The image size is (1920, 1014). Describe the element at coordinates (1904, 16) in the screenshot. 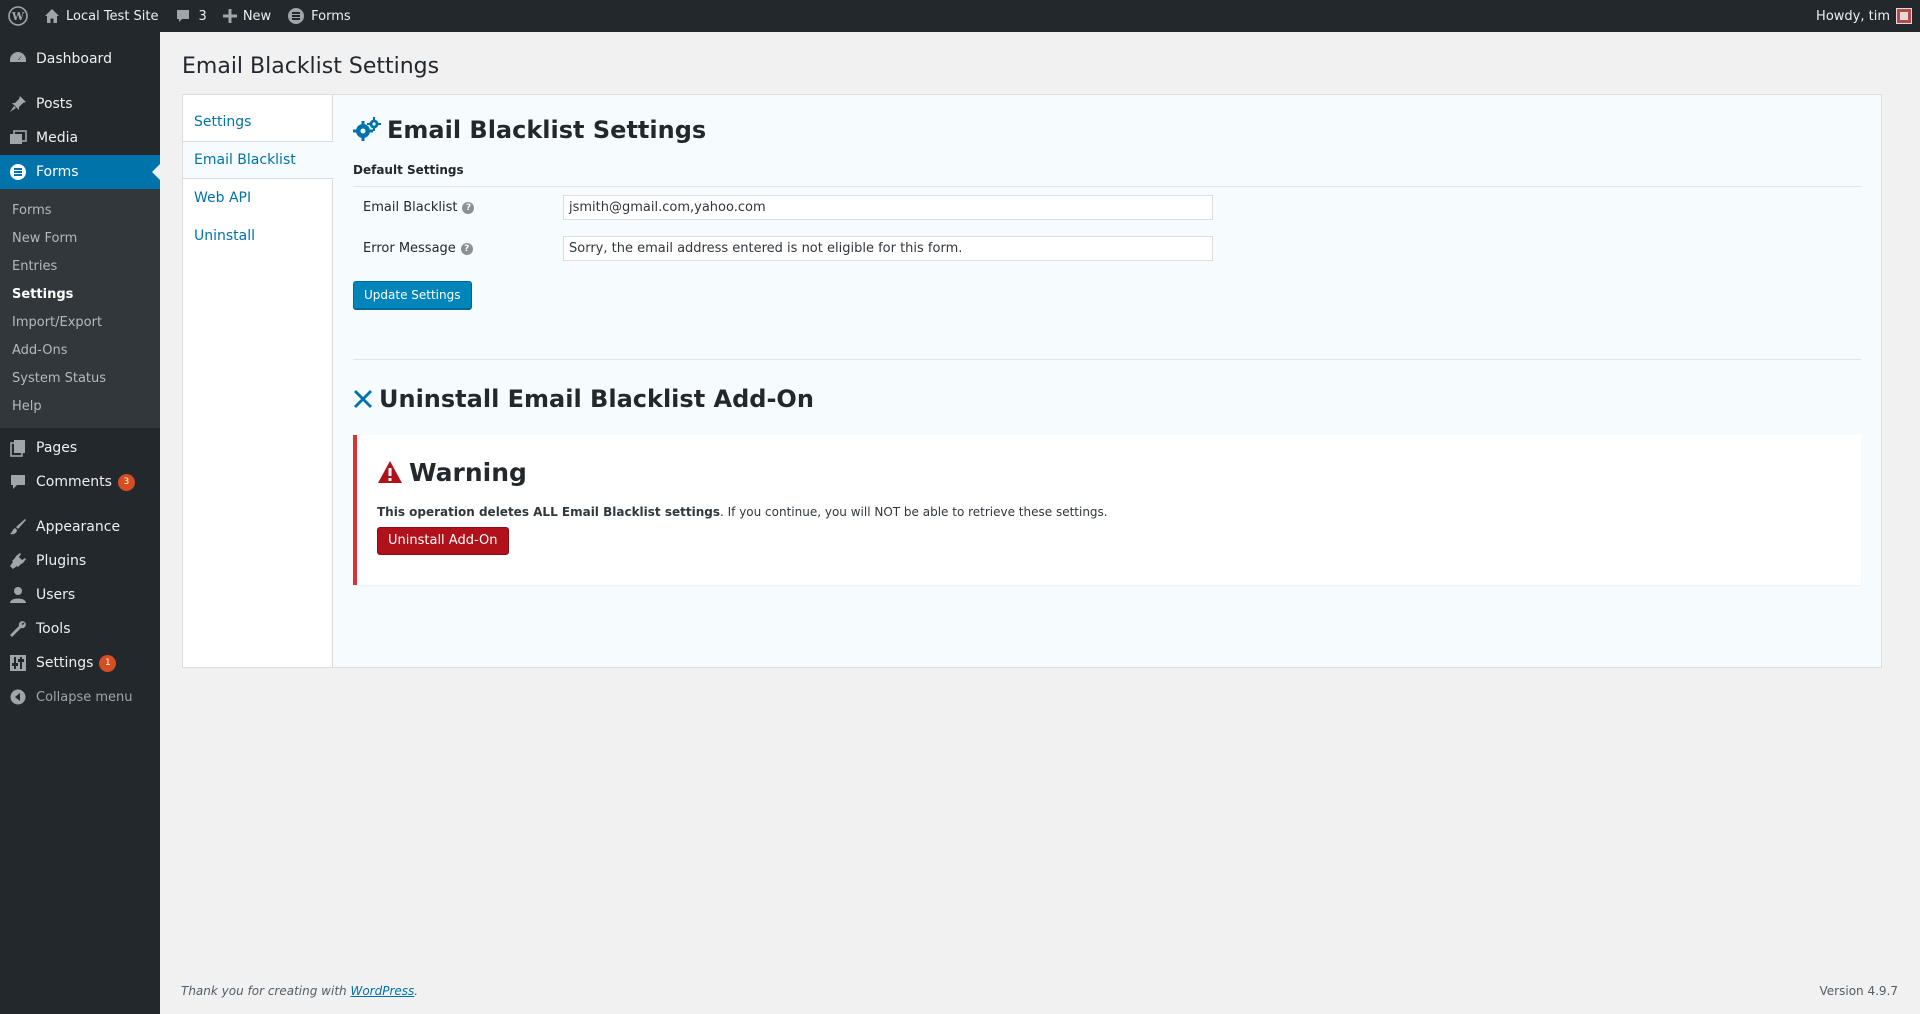

I see `avatar` at that location.